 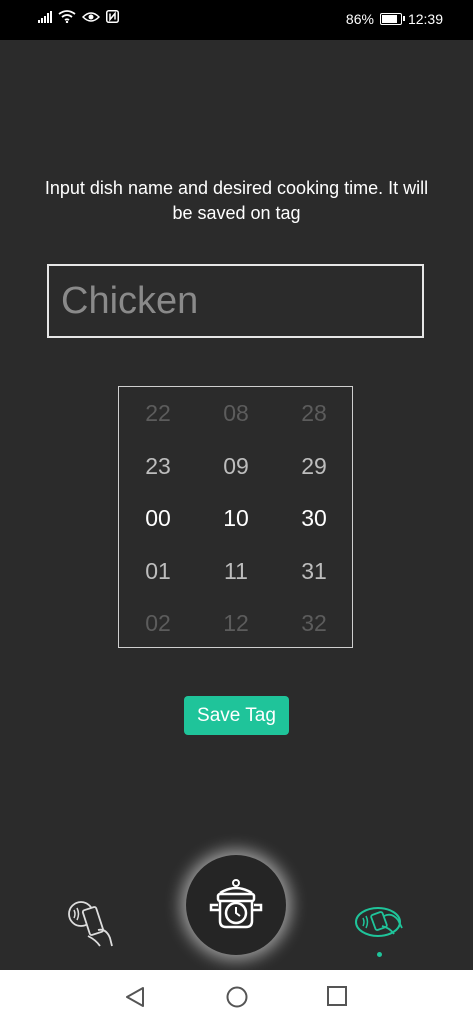 I want to click on eye-icon, so click(x=91, y=16).